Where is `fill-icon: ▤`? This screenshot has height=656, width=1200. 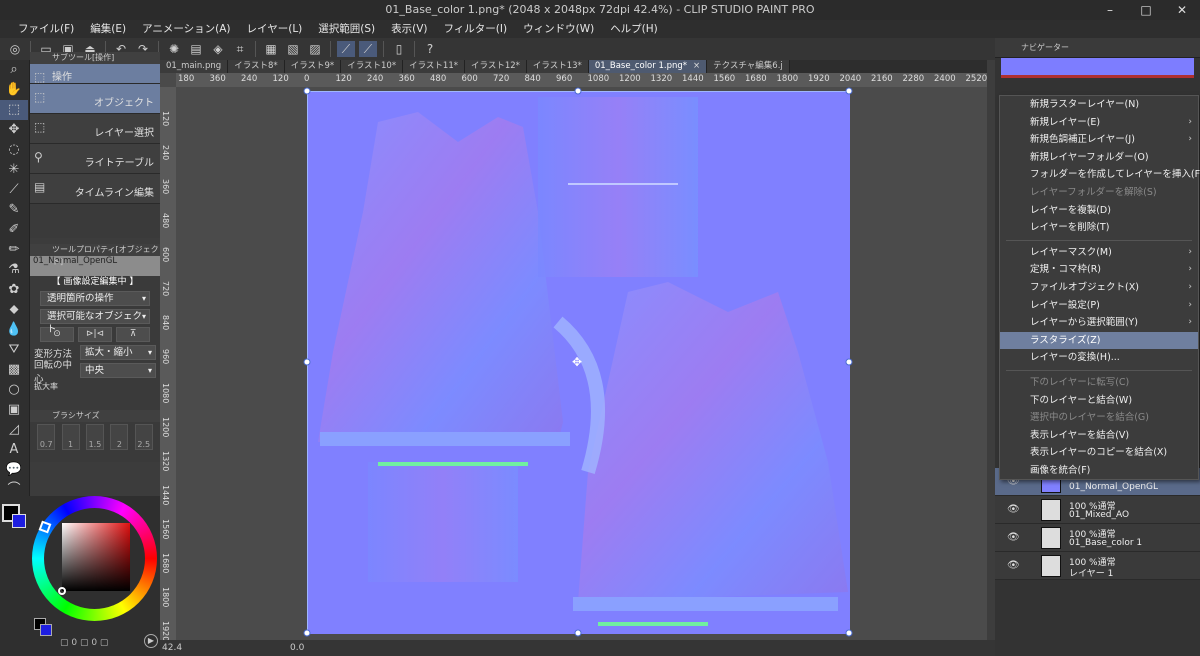
fill-icon: ▤ is located at coordinates (196, 49).